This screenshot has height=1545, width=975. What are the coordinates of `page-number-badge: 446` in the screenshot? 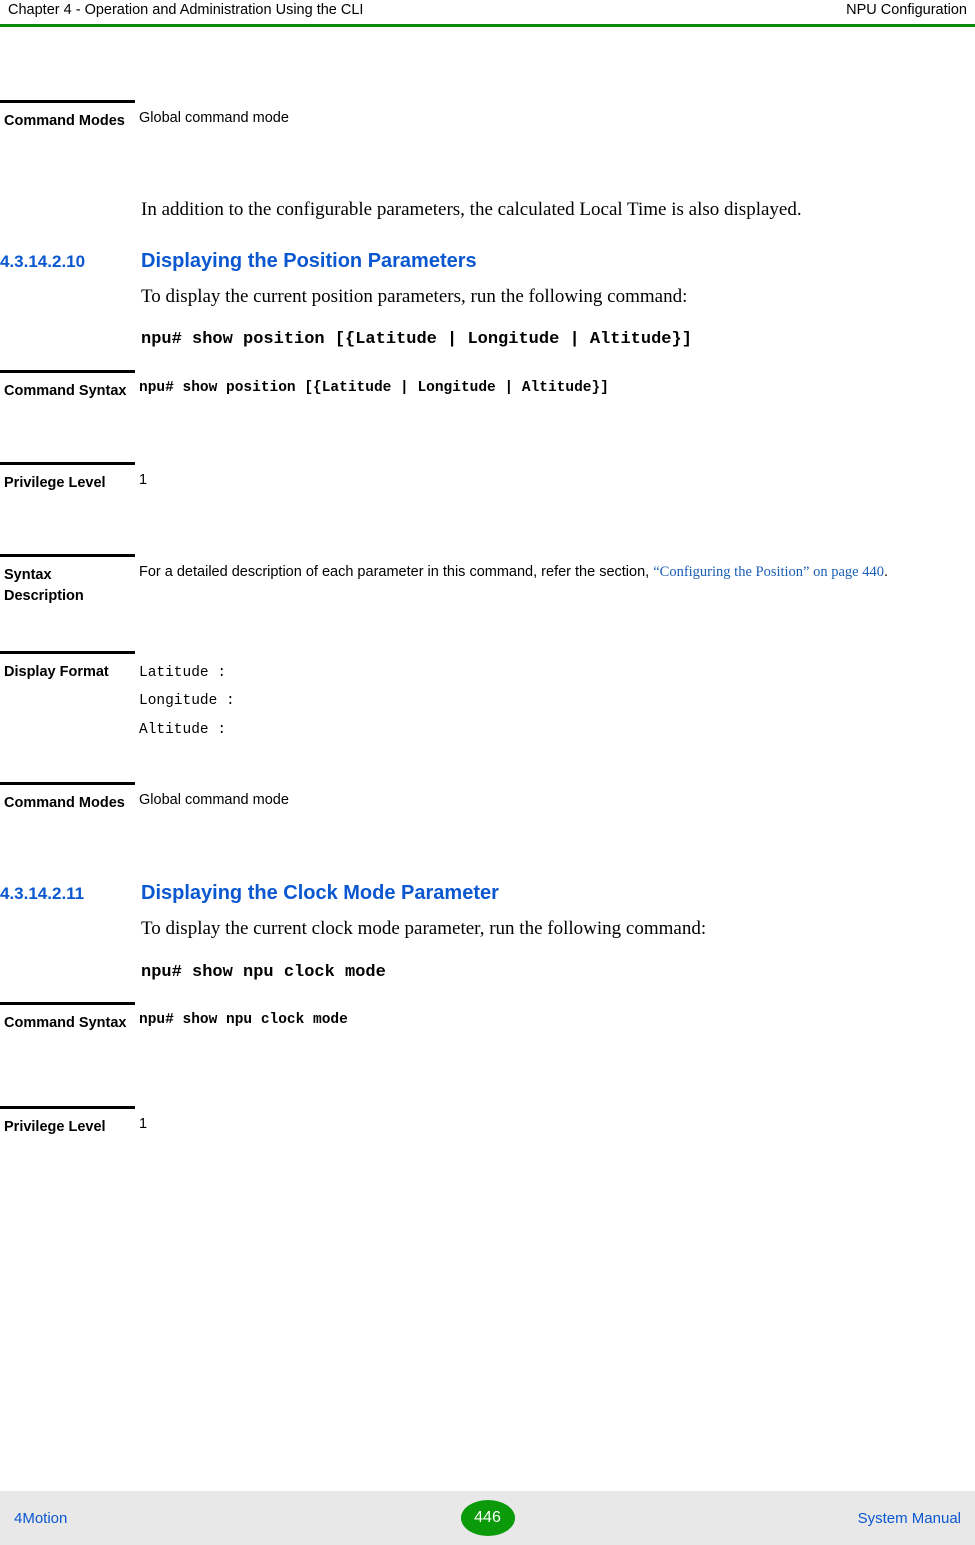 It's located at (487, 1518).